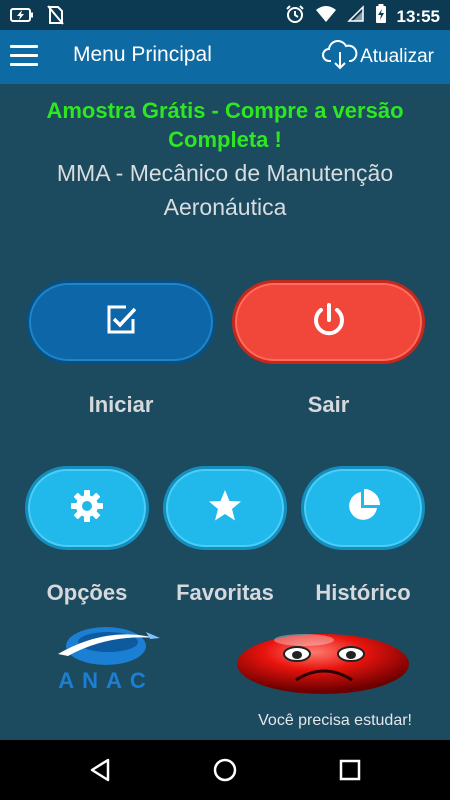 The width and height of the screenshot is (450, 800). I want to click on update-button: Atualizar, so click(378, 57).